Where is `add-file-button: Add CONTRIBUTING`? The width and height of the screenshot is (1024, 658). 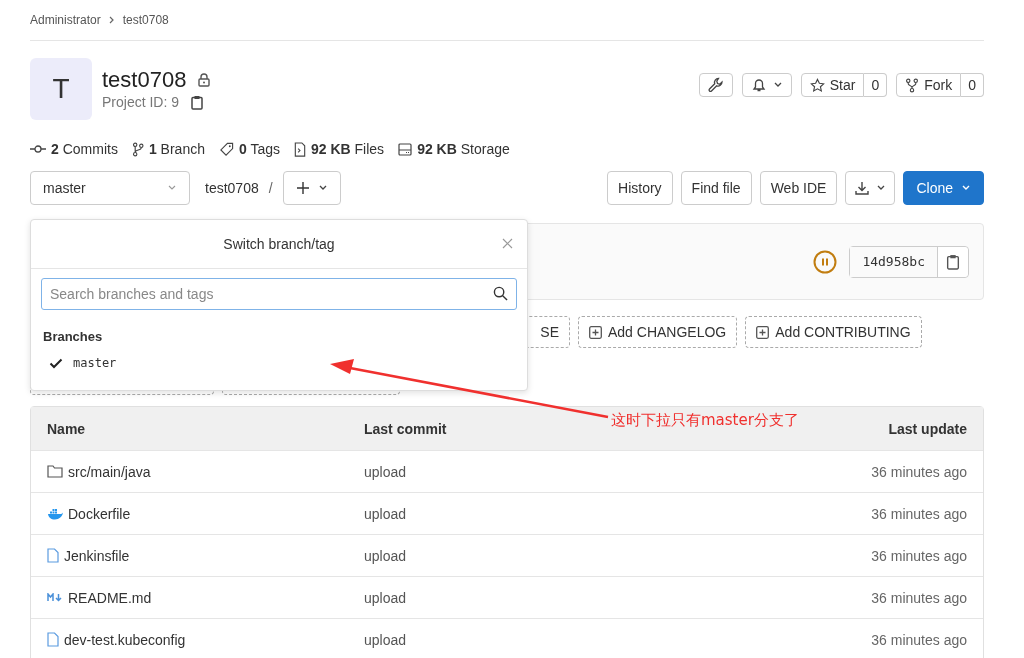
add-file-button: Add CONTRIBUTING is located at coordinates (833, 332).